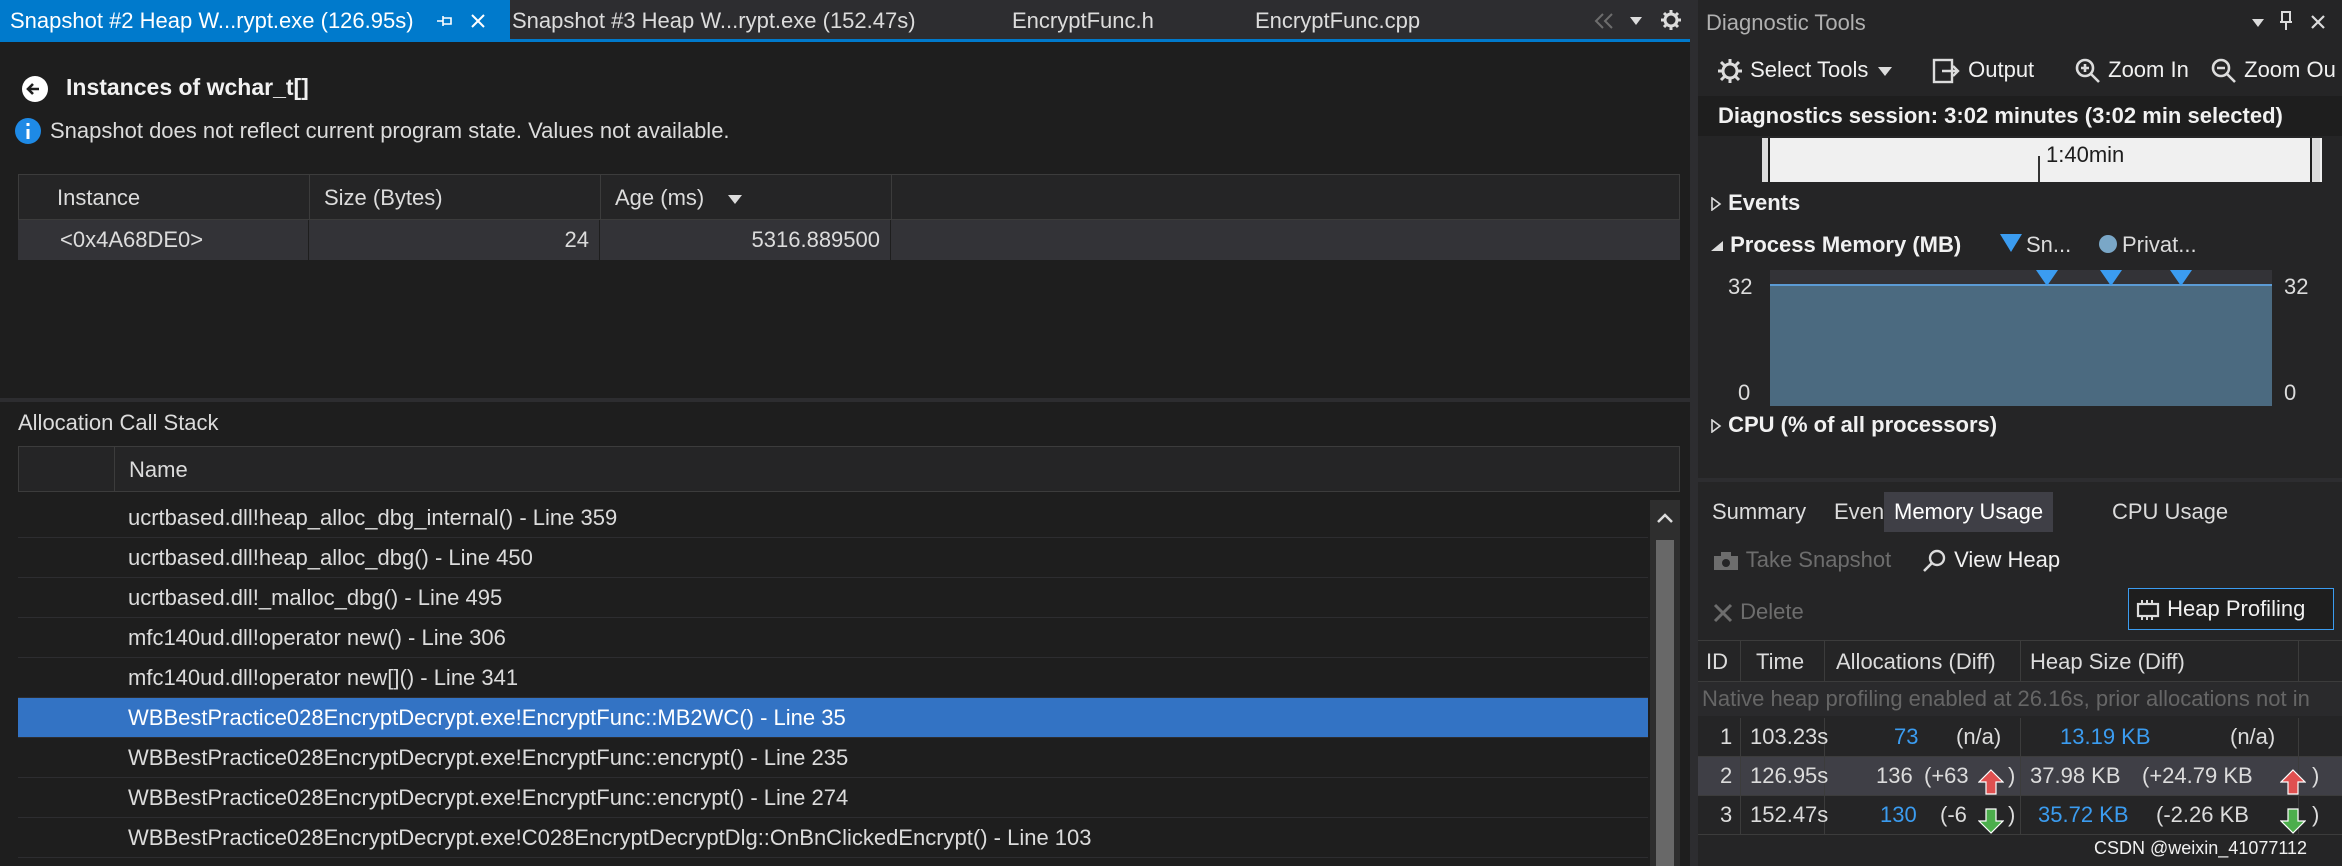 The width and height of the screenshot is (2342, 866). What do you see at coordinates (1726, 561) in the screenshot?
I see `camera-icon` at bounding box center [1726, 561].